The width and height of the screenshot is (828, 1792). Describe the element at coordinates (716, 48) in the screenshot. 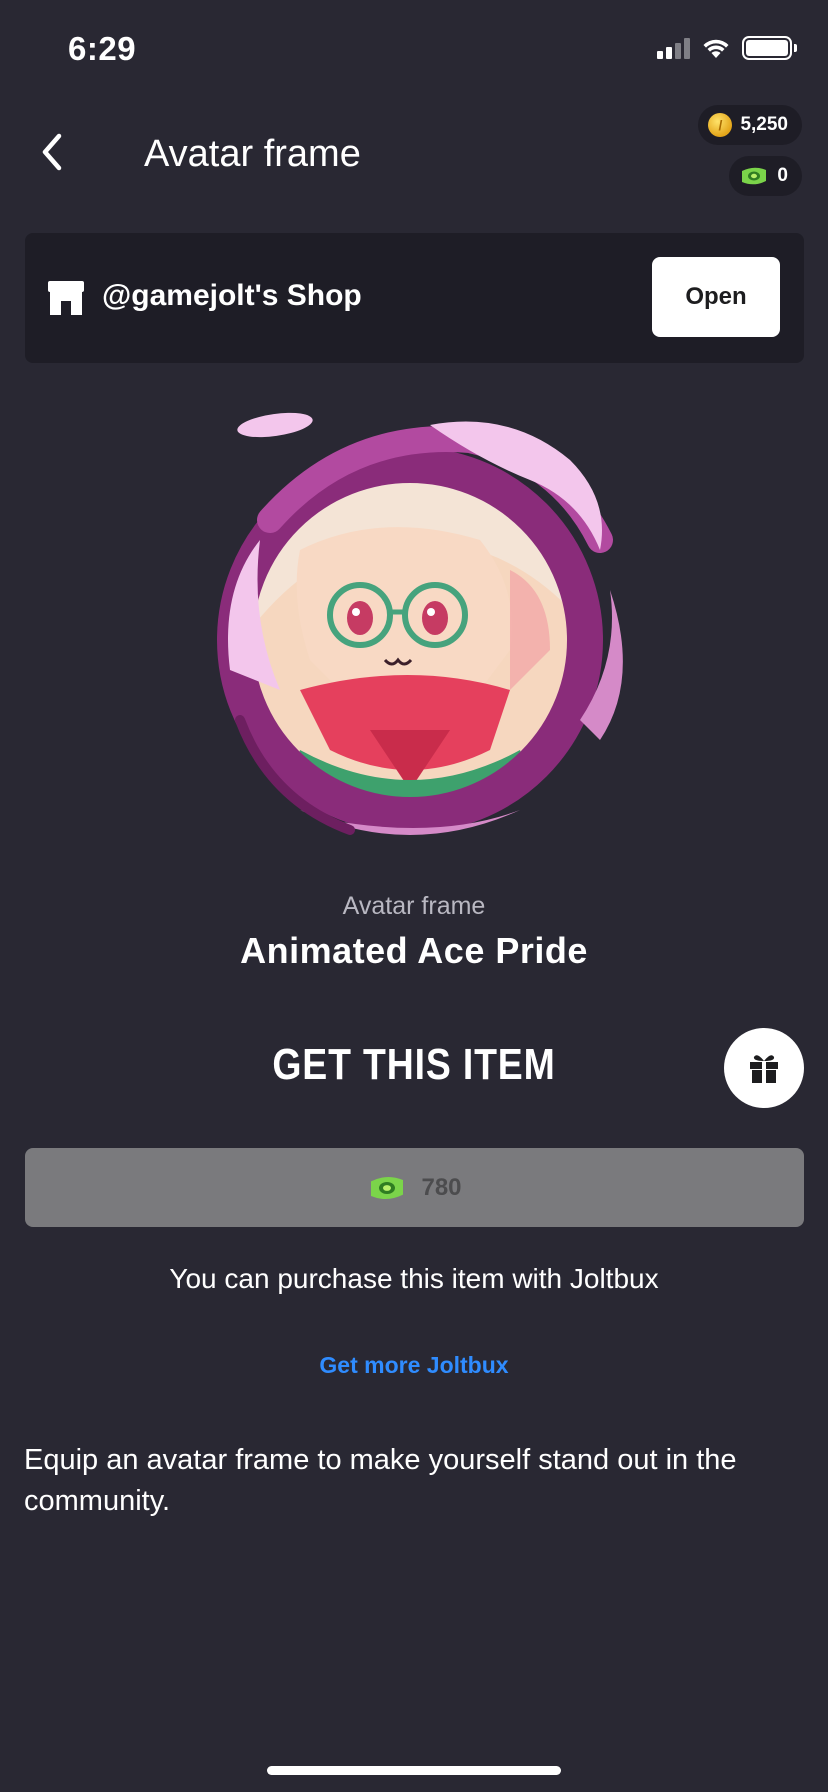

I see `wifi-icon` at that location.